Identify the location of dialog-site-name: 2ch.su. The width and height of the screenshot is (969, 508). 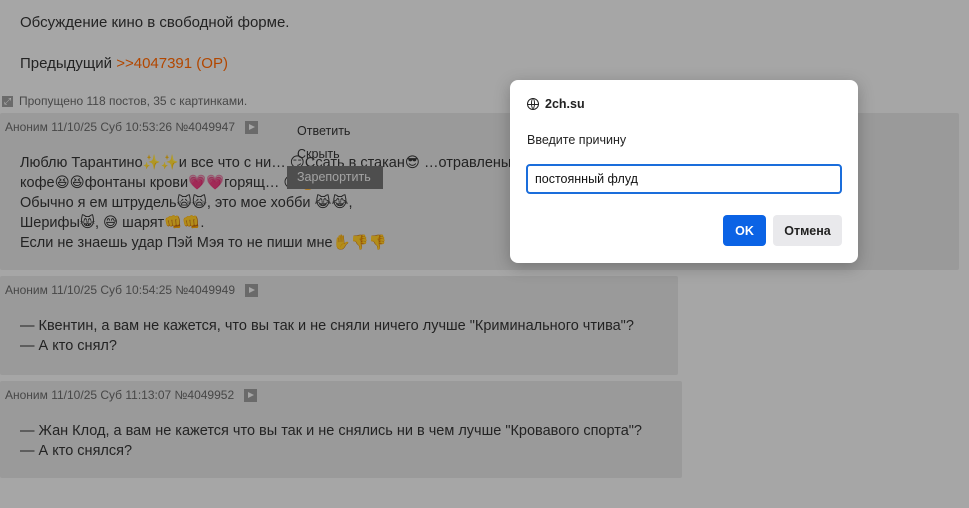
(565, 104).